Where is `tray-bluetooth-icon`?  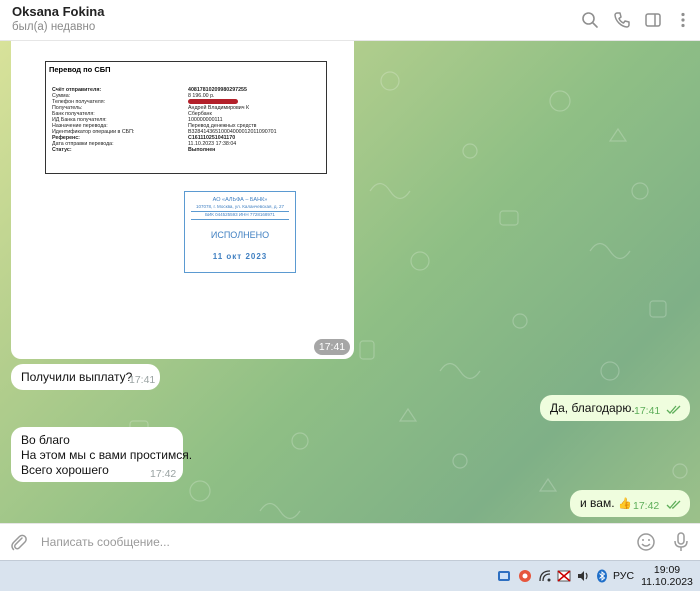
tray-bluetooth-icon is located at coordinates (602, 576).